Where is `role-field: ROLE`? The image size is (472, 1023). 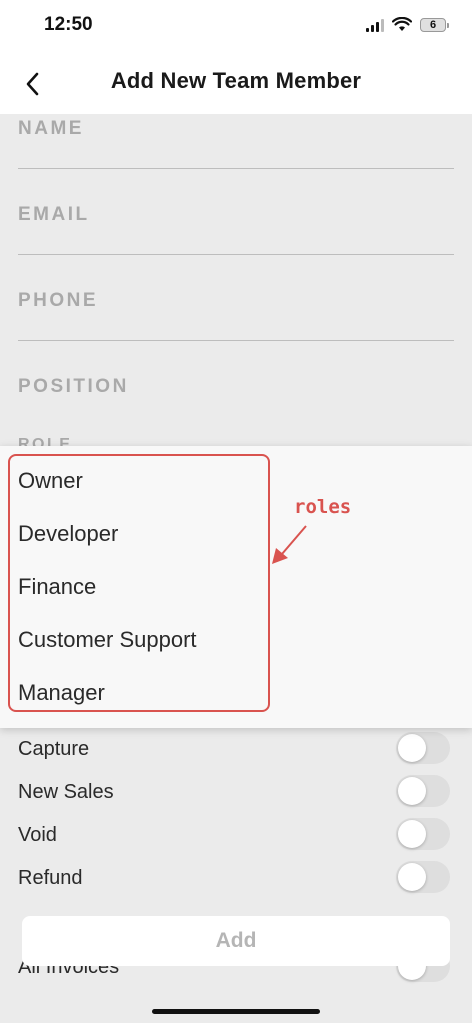 role-field: ROLE is located at coordinates (45, 441).